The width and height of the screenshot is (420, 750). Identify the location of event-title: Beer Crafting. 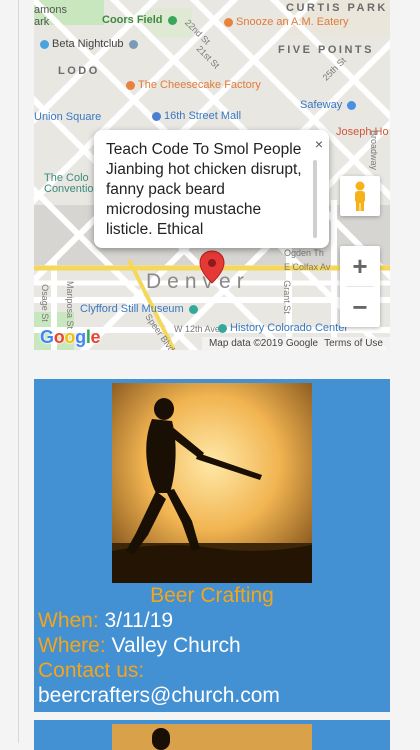
(212, 595).